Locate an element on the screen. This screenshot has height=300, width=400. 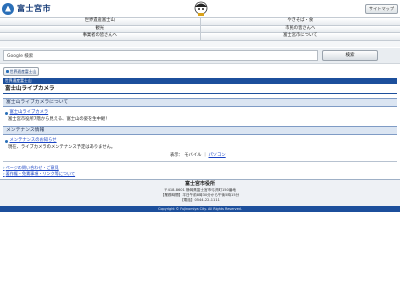
search-bar: 検索 is located at coordinates (200, 56).